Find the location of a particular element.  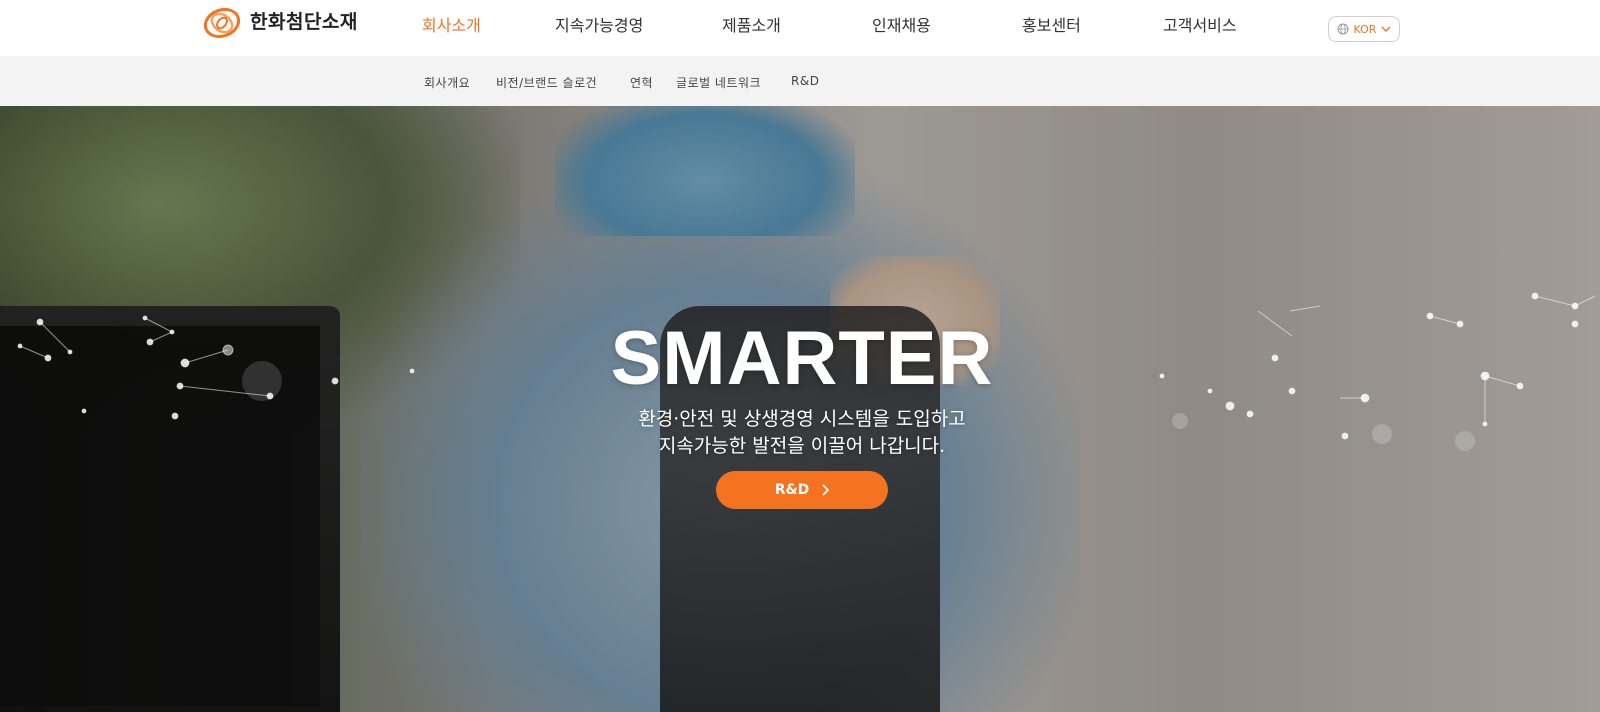

nav-item-sustainability: 지속가능경영 is located at coordinates (599, 24).